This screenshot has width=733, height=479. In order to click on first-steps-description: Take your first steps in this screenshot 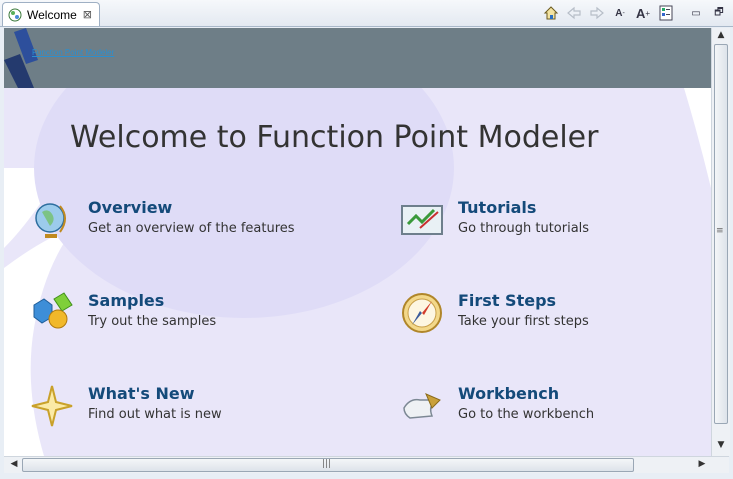, I will do `click(523, 321)`.